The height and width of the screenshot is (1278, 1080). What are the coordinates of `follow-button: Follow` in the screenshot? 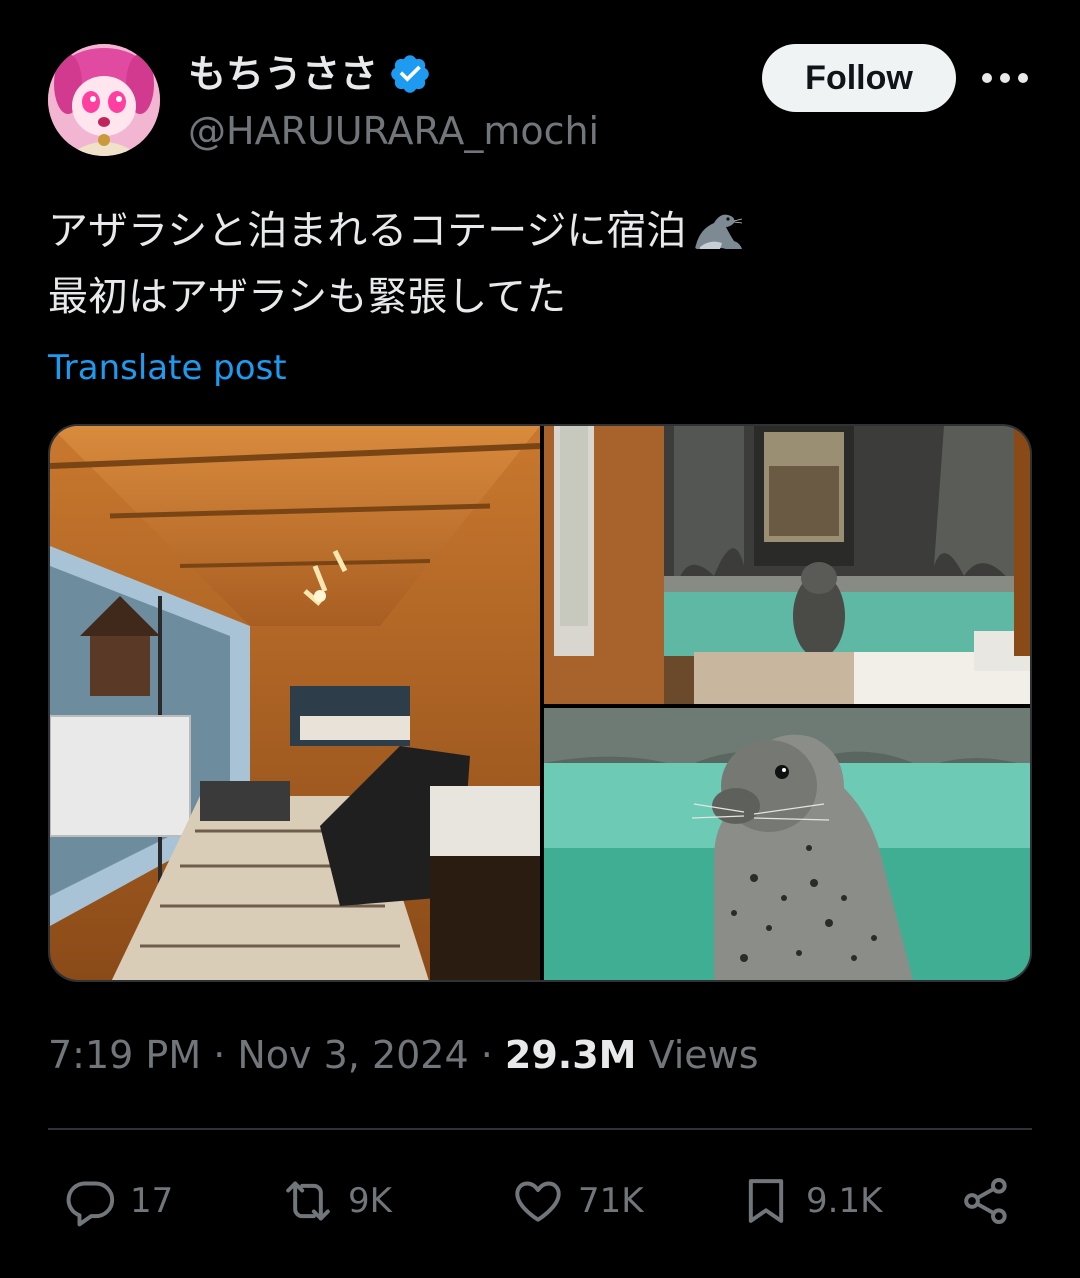 It's located at (859, 78).